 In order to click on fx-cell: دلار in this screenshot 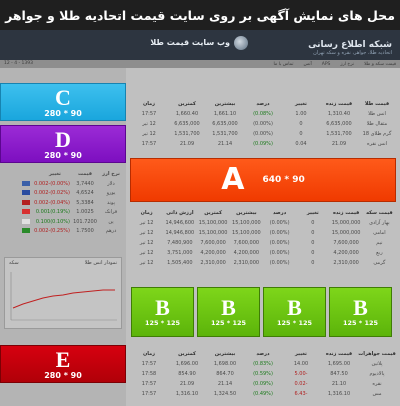, I will do `click(111, 185)`.